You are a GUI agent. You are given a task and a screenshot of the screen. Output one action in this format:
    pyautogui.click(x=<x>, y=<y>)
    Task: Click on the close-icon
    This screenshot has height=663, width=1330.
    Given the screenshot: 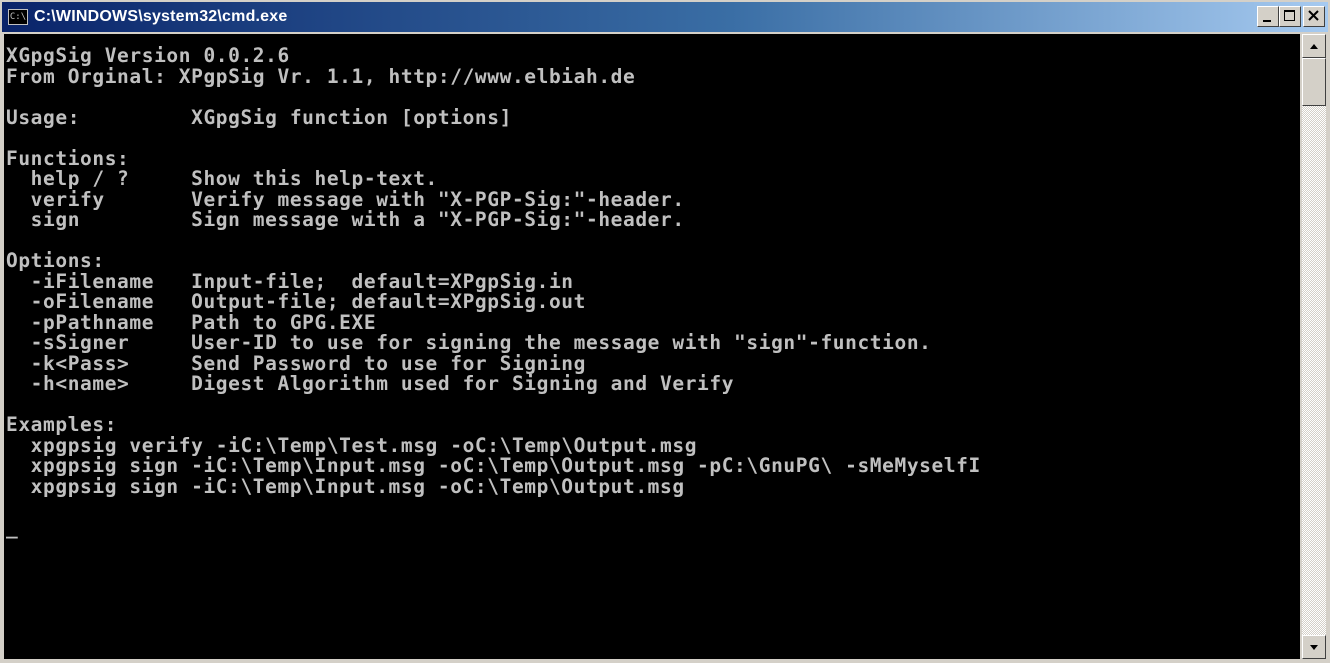 What is the action you would take?
    pyautogui.click(x=1313, y=15)
    